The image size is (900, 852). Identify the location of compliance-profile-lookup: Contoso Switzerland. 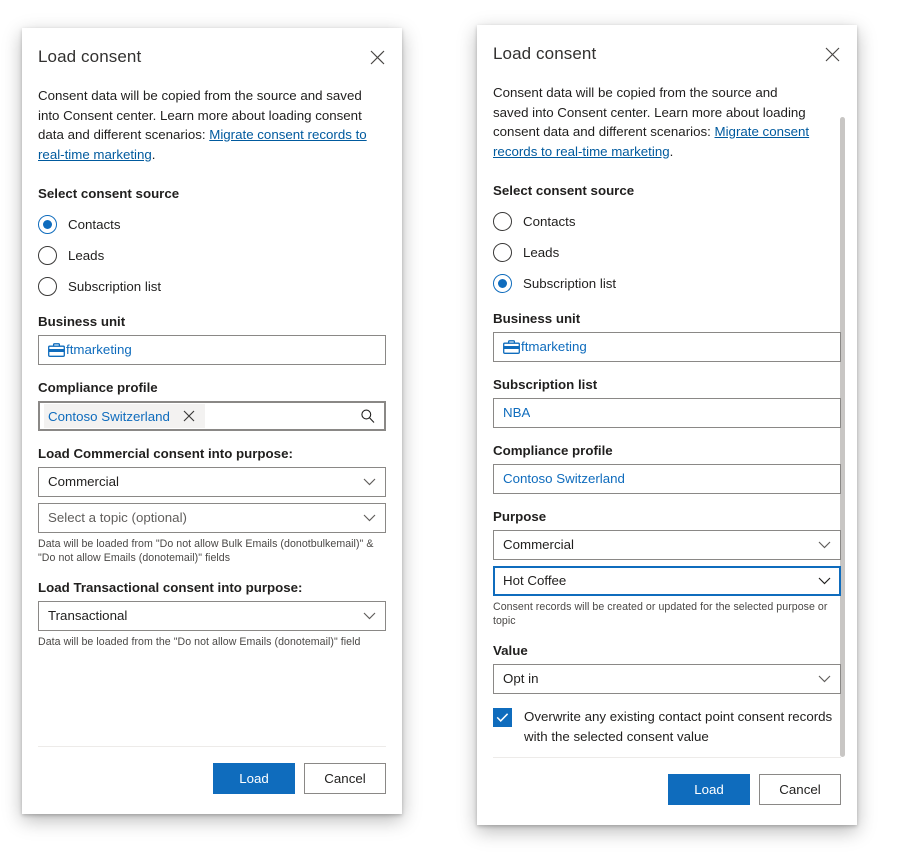
(212, 416).